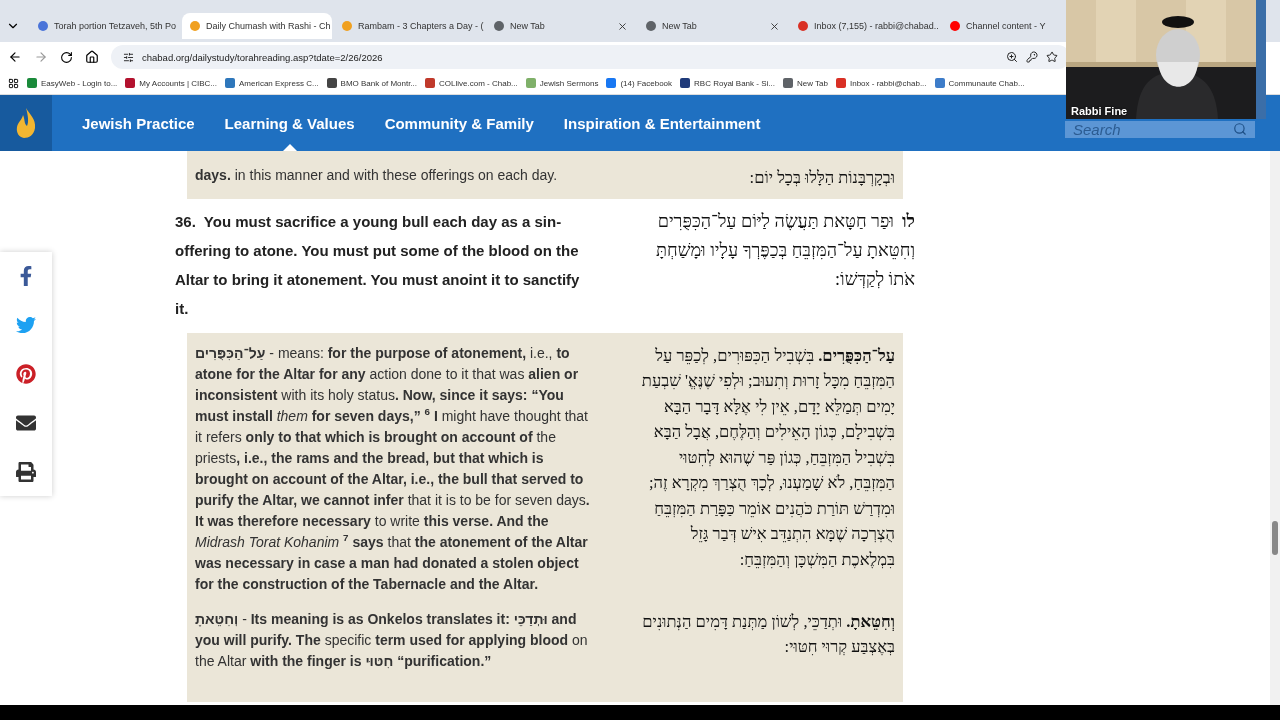 Image resolution: width=1280 pixels, height=720 pixels. Describe the element at coordinates (1052, 57) in the screenshot. I see `bookmark-star-icon` at that location.